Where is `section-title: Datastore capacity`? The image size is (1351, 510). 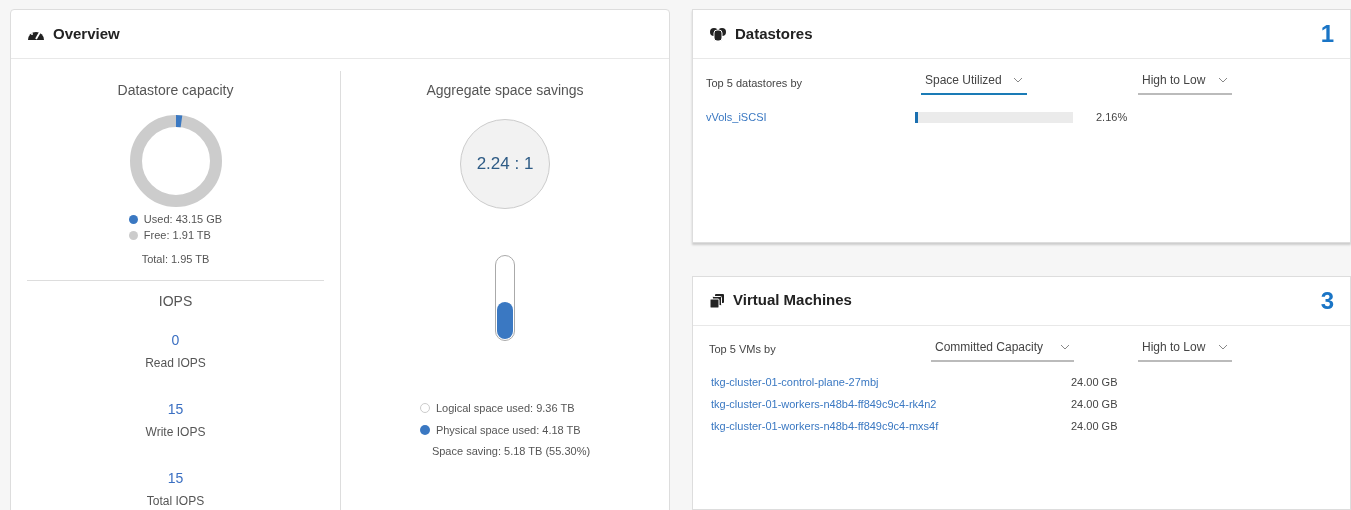 section-title: Datastore capacity is located at coordinates (175, 90).